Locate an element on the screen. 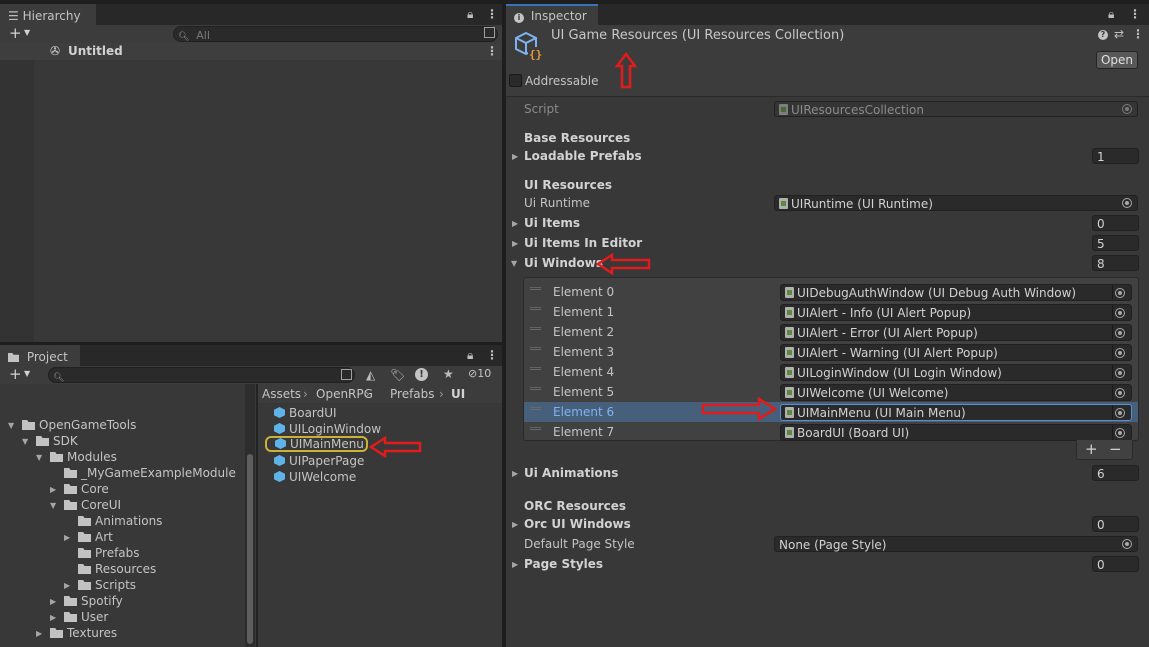 Image resolution: width=1149 pixels, height=647 pixels. hidden-icon: ⊘10 is located at coordinates (479, 373).